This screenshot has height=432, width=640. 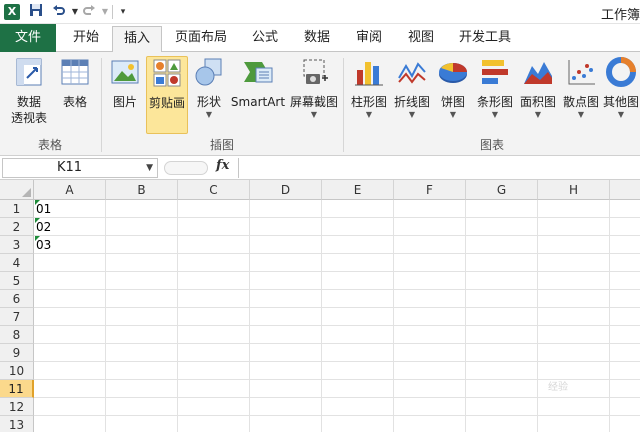 What do you see at coordinates (17, 209) in the screenshot?
I see `row-header-1: 1` at bounding box center [17, 209].